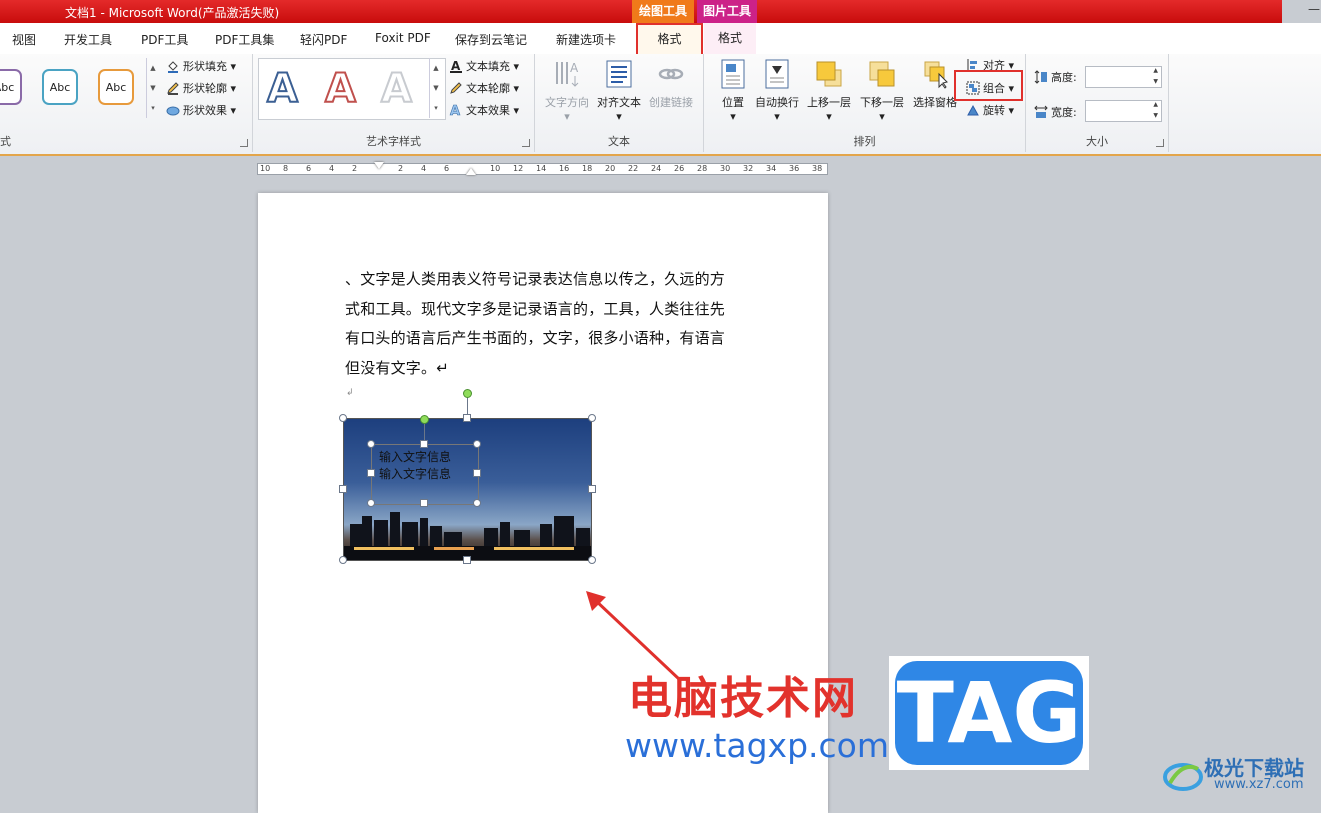 The width and height of the screenshot is (1321, 813). Describe the element at coordinates (619, 74) in the screenshot. I see `align-text-icon` at that location.